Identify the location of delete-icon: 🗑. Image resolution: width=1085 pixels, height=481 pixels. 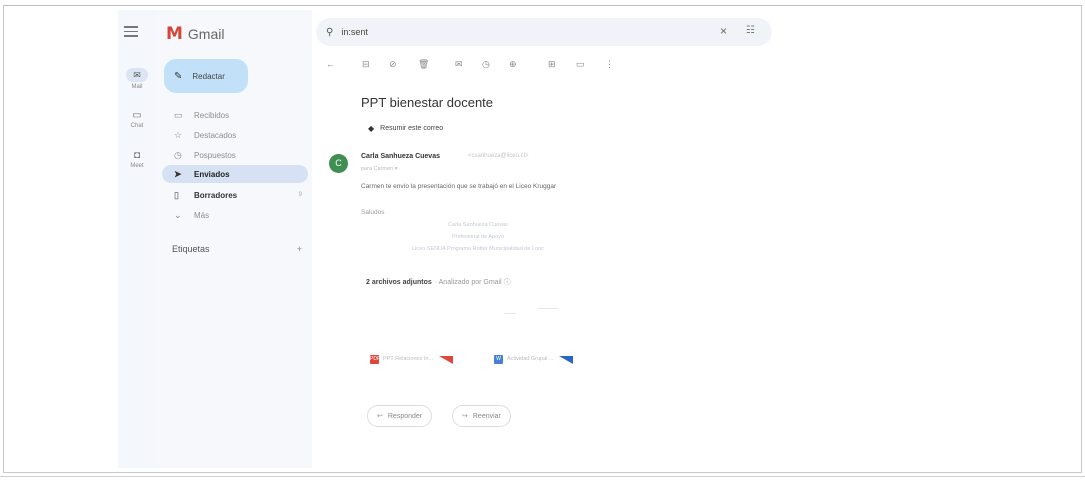
(423, 64).